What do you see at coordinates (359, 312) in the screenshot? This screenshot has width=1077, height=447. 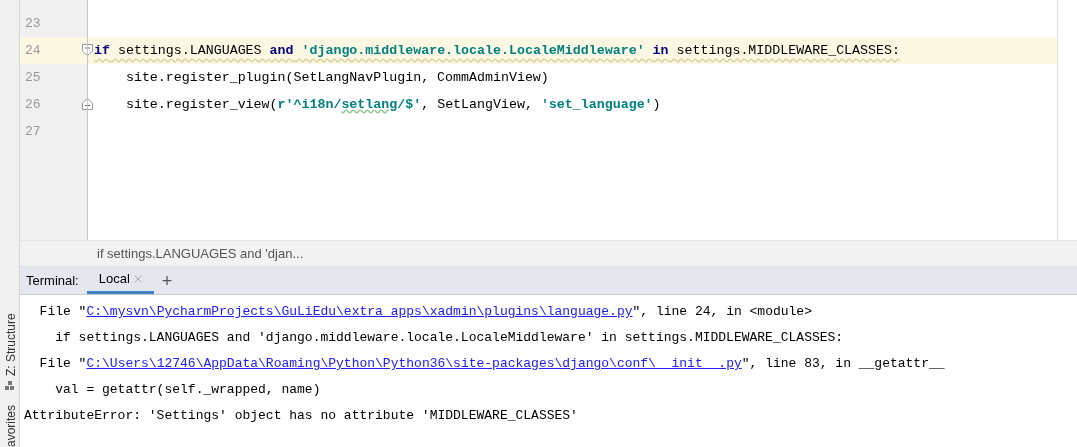 I see `file-link: C:\mysvn\PycharmProjects\GuLiEdu\extra_apps\xadmin\plugins\language.py` at bounding box center [359, 312].